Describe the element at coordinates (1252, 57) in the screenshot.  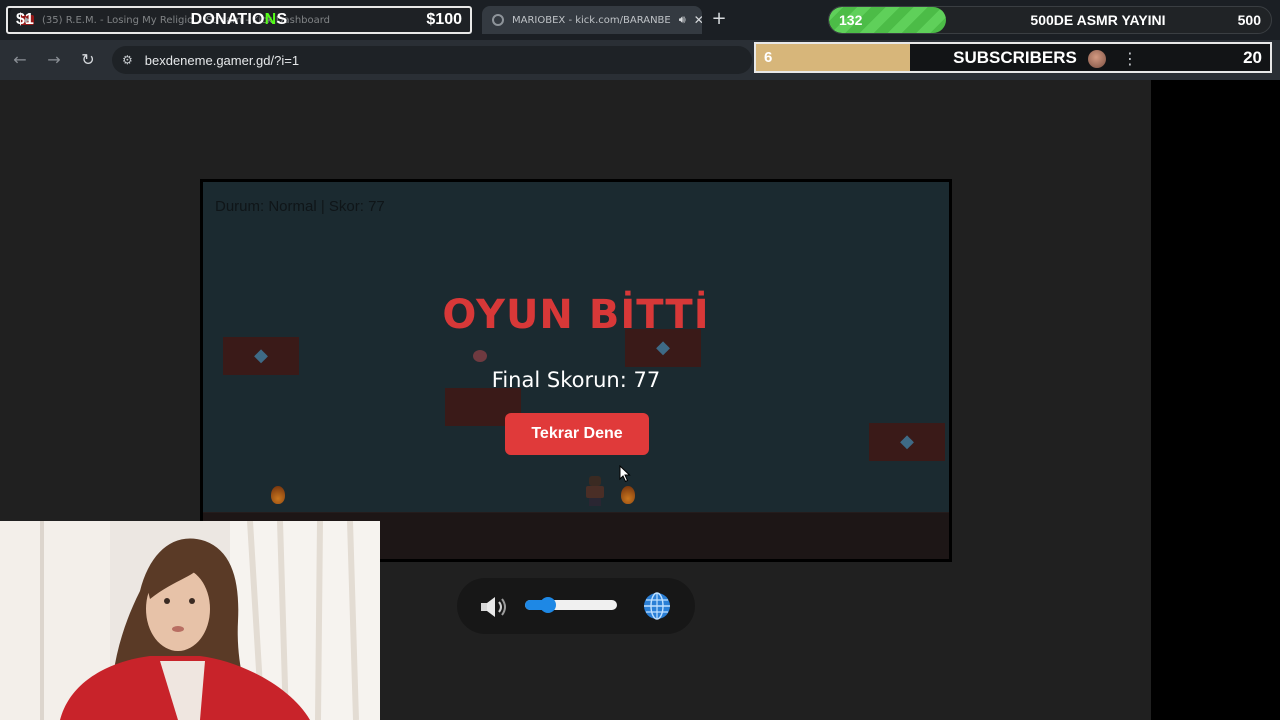
I see `subscribers-target: 20` at that location.